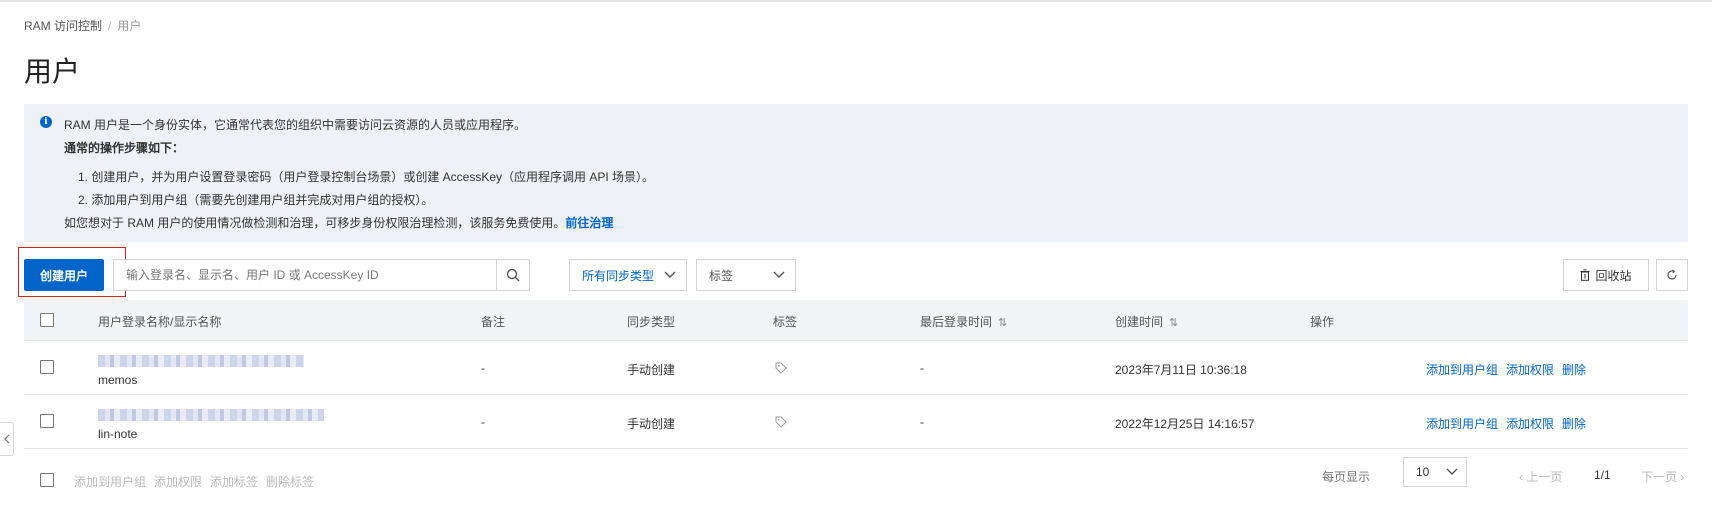 The height and width of the screenshot is (530, 1712). I want to click on select-all-checkbox, so click(47, 320).